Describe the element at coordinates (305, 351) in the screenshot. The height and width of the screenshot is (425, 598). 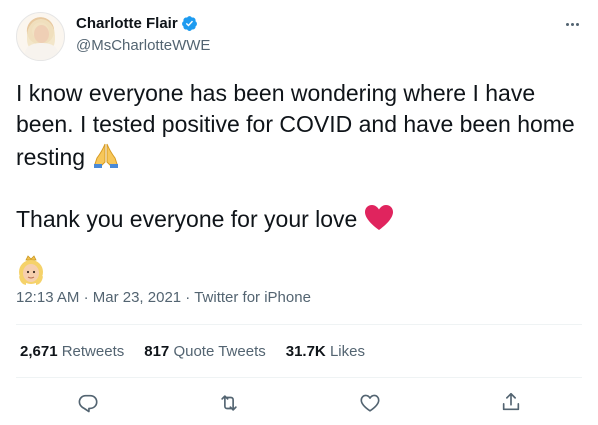
I see `likes-count: 31.7K` at that location.